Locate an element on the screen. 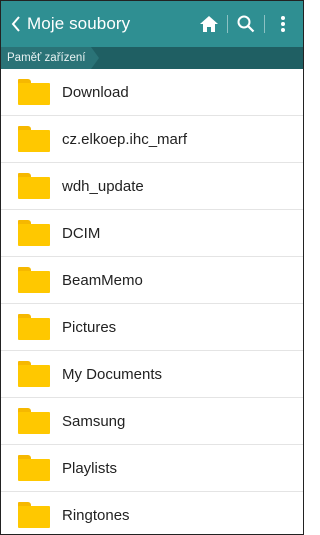 The height and width of the screenshot is (535, 320). list-item: BeamMemo is located at coordinates (152, 280).